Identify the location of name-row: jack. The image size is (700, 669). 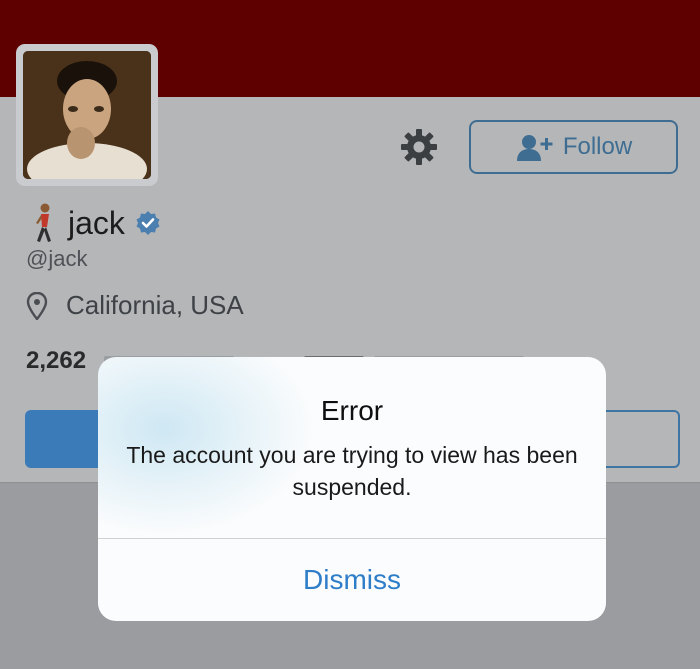
(95, 223).